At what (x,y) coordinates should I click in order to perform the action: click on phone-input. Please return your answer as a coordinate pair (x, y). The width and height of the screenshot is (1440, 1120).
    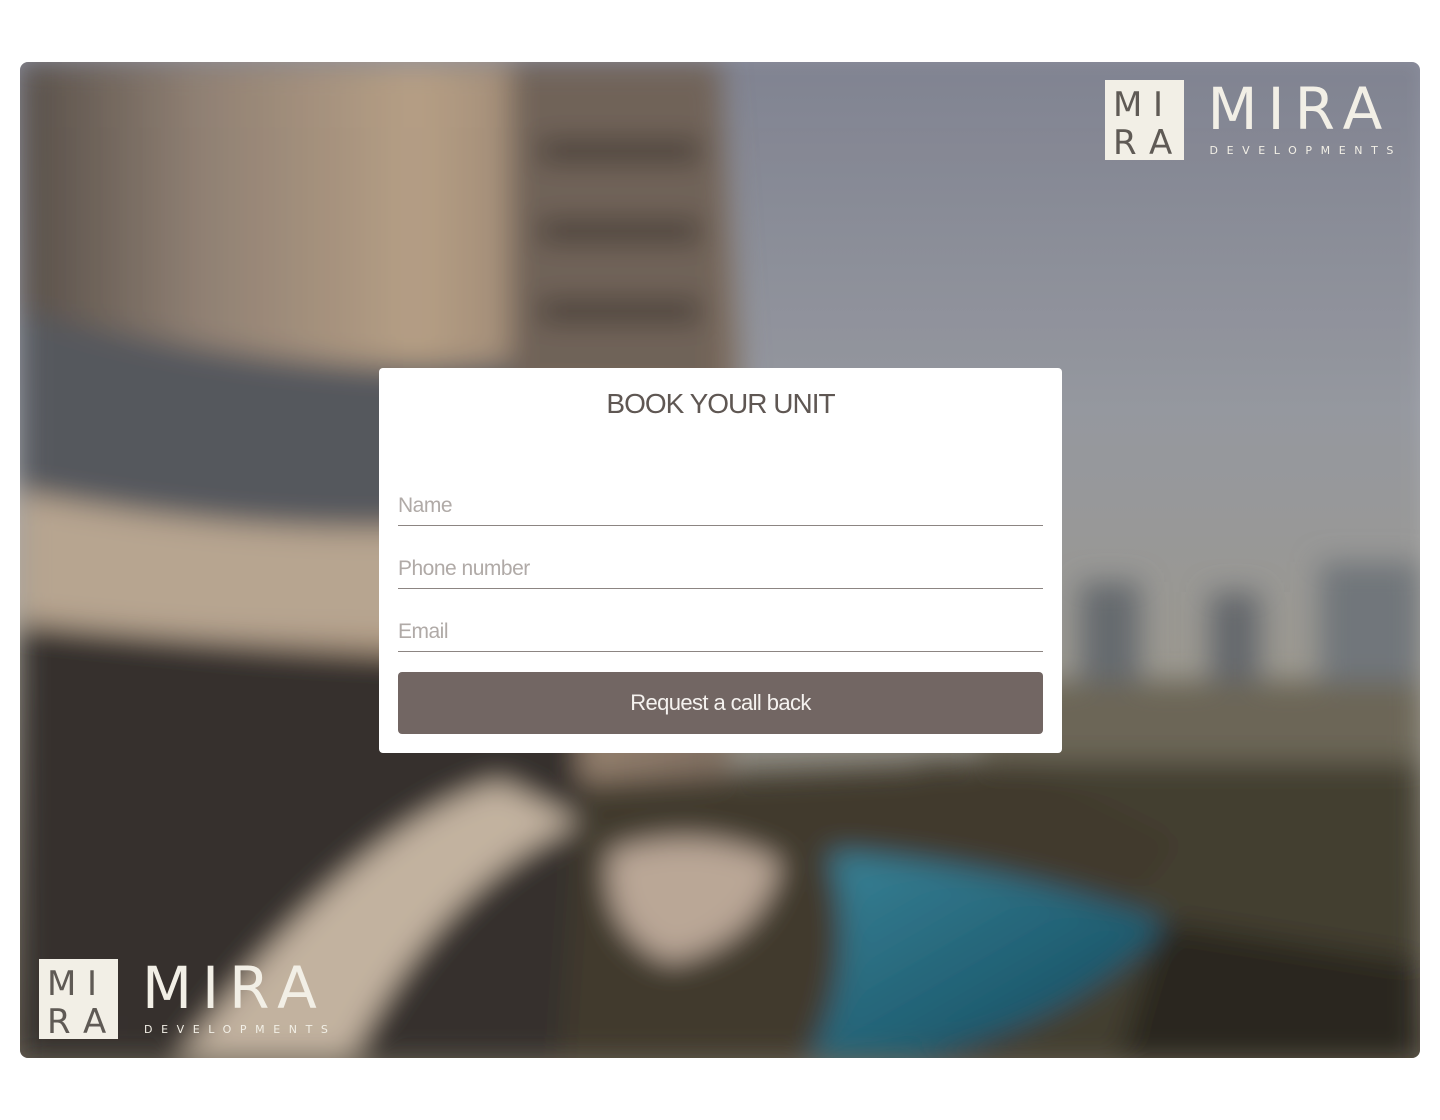
    Looking at the image, I should click on (720, 557).